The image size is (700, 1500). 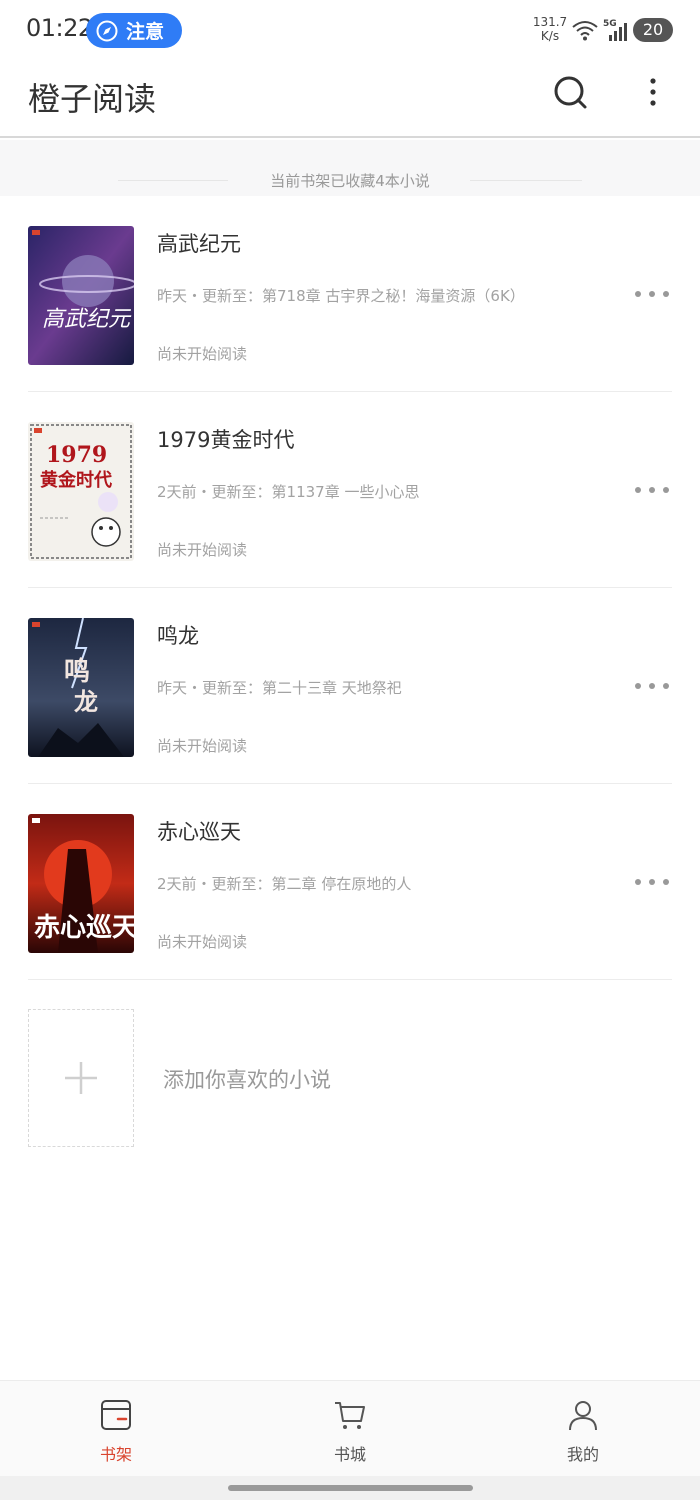 What do you see at coordinates (526, 180) in the screenshot?
I see `divider` at bounding box center [526, 180].